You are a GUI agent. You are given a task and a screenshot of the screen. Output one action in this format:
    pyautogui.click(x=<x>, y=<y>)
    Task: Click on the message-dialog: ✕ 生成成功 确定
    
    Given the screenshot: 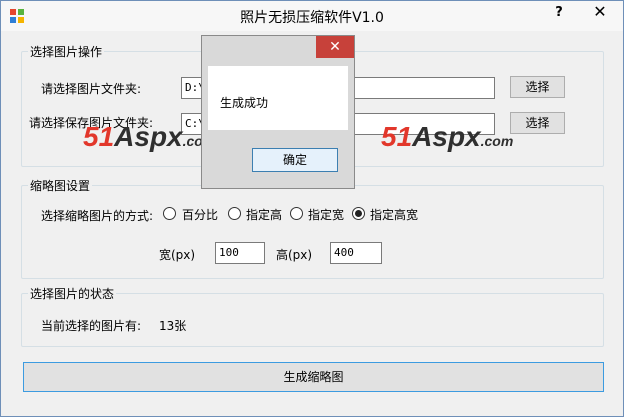 What is the action you would take?
    pyautogui.click(x=278, y=112)
    